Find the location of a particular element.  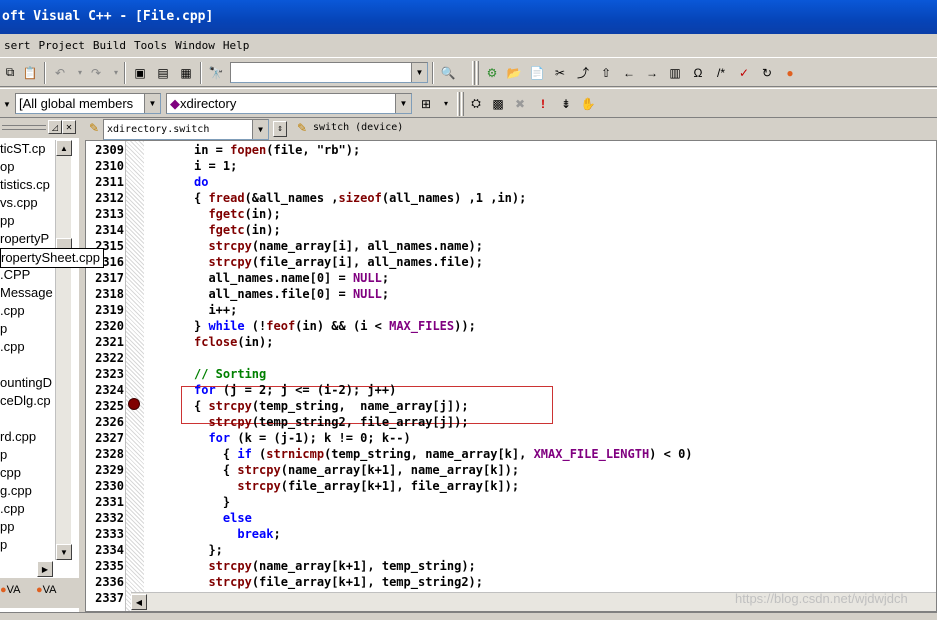

list-item: ountingD is located at coordinates (28, 383).